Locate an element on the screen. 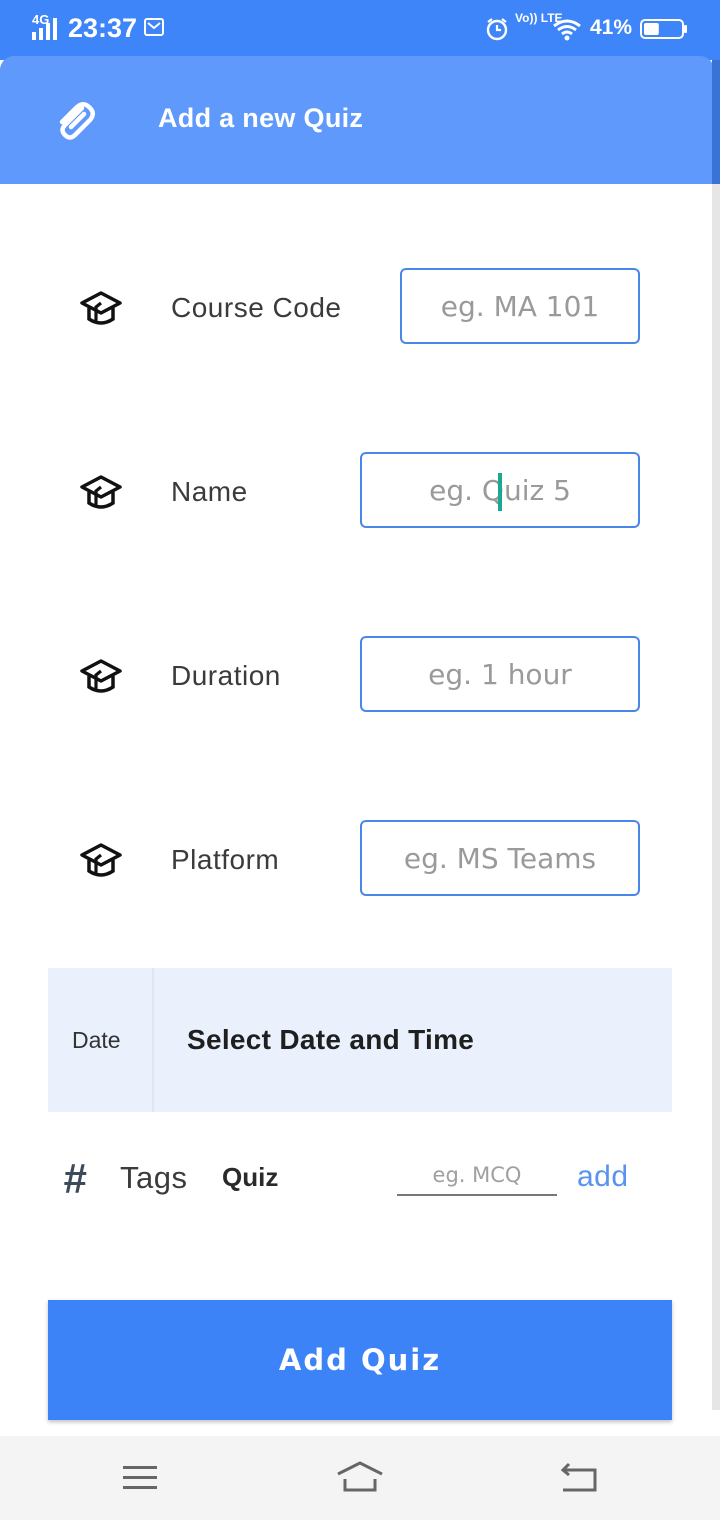  add-quiz-button: Add Quiz is located at coordinates (360, 1360).